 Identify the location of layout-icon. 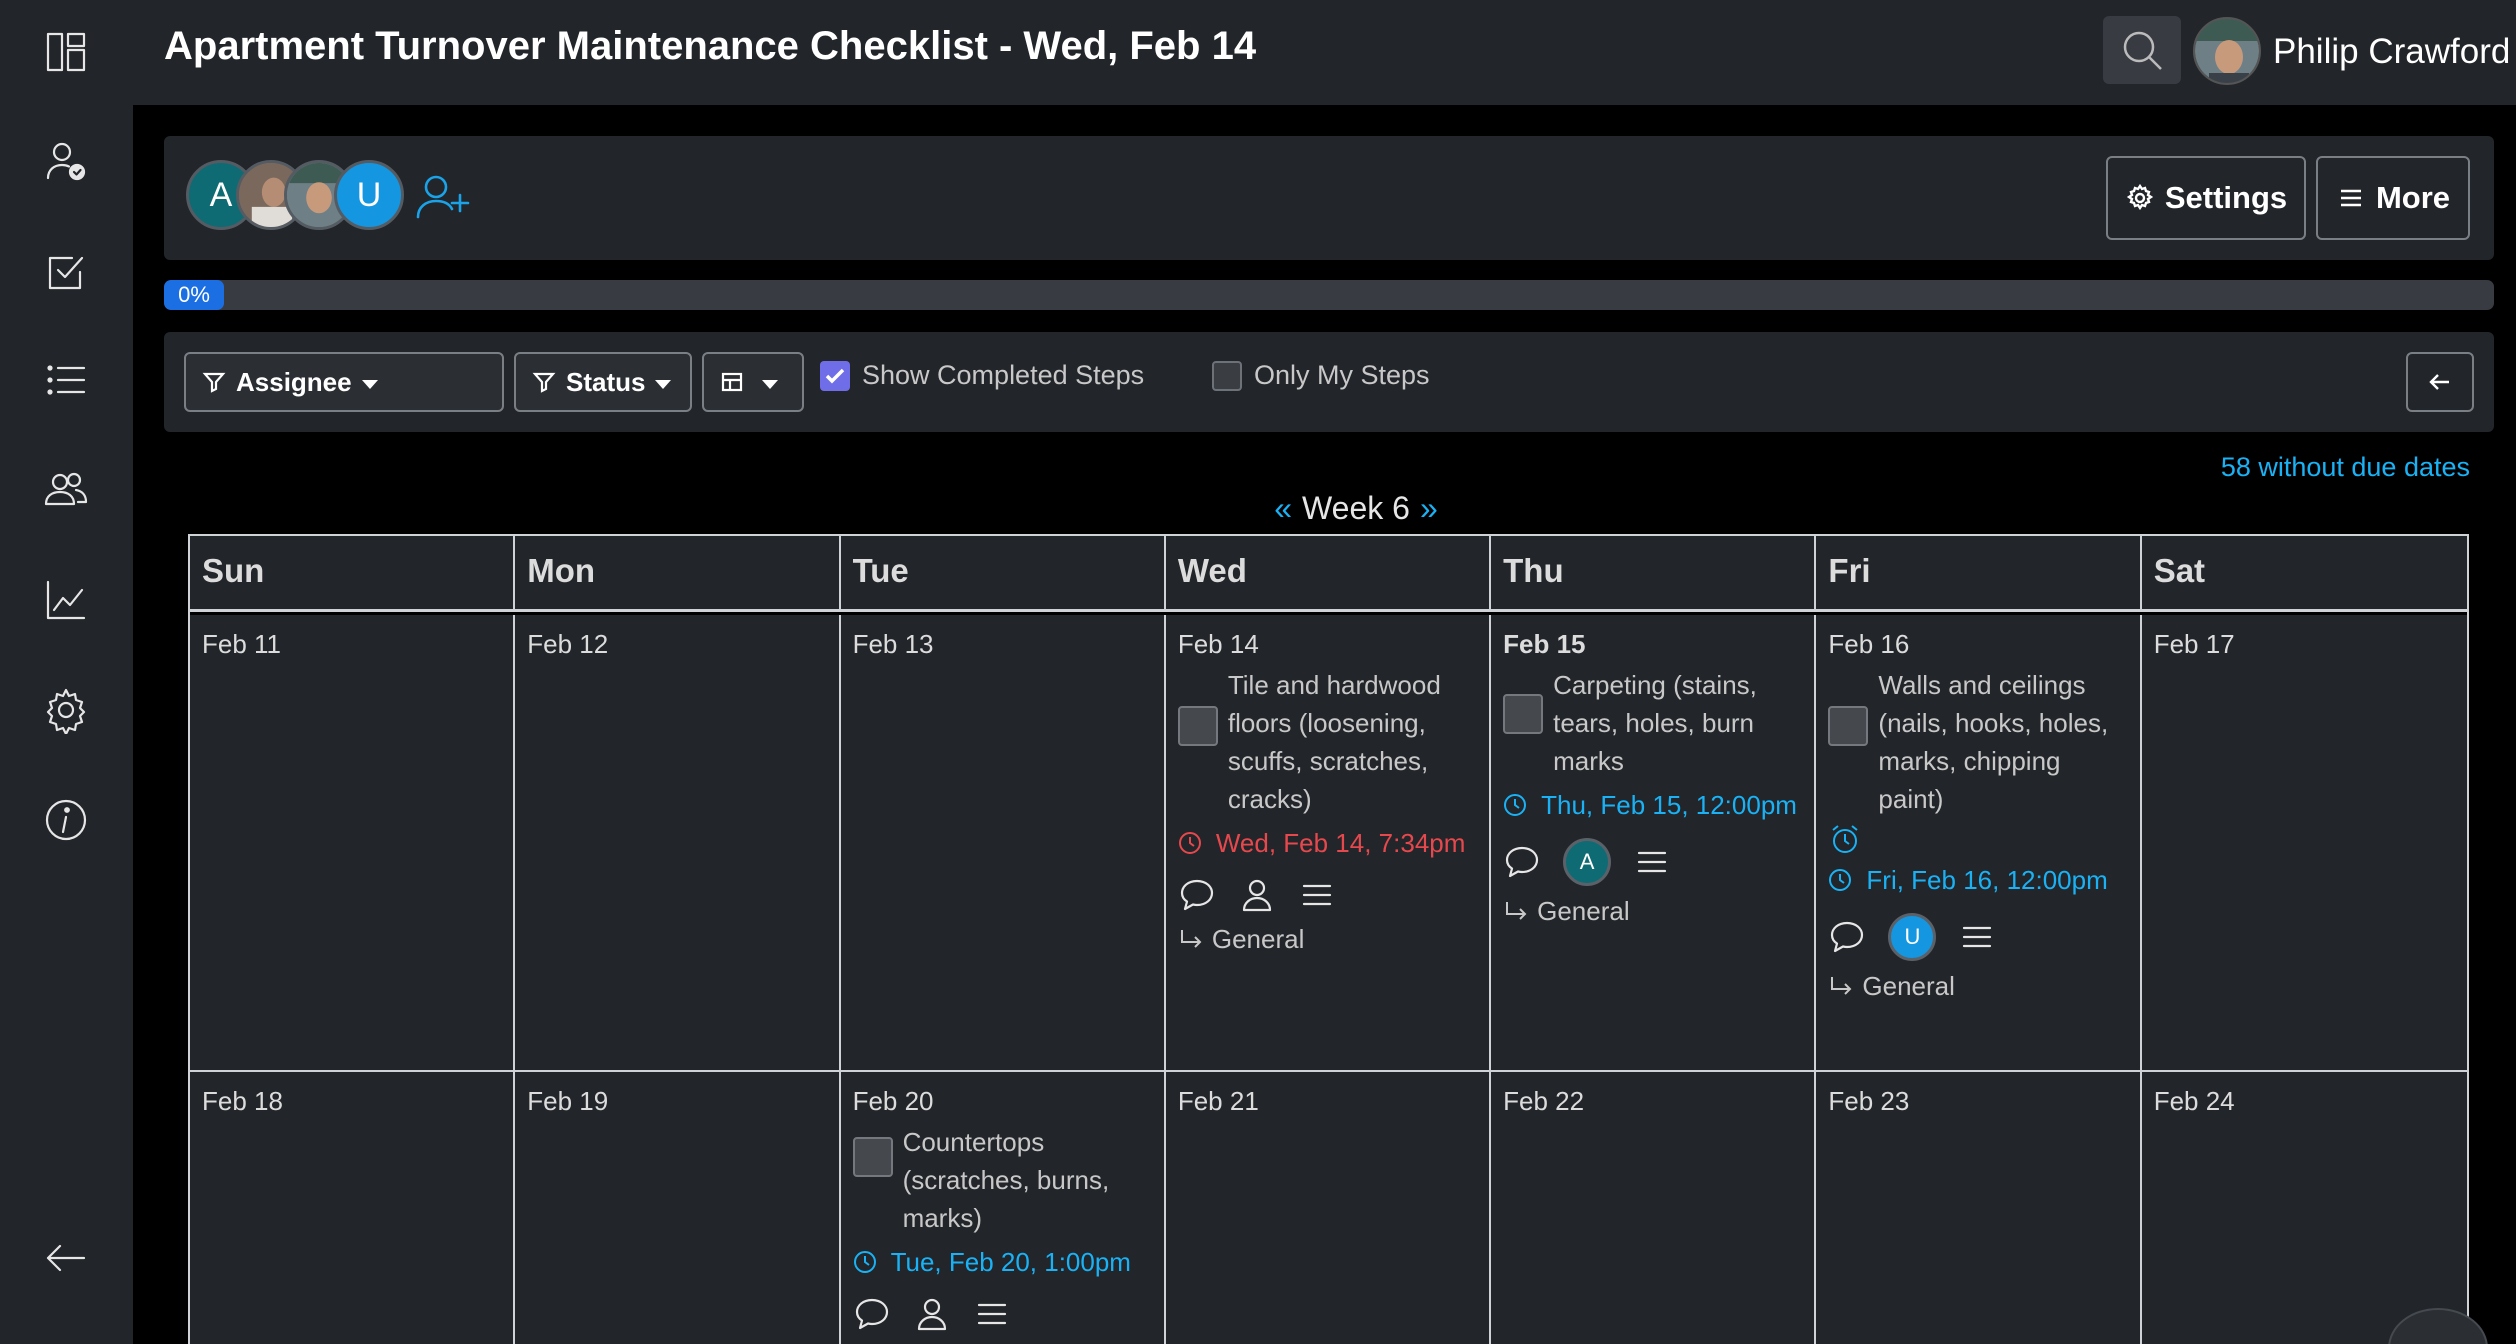
(732, 382).